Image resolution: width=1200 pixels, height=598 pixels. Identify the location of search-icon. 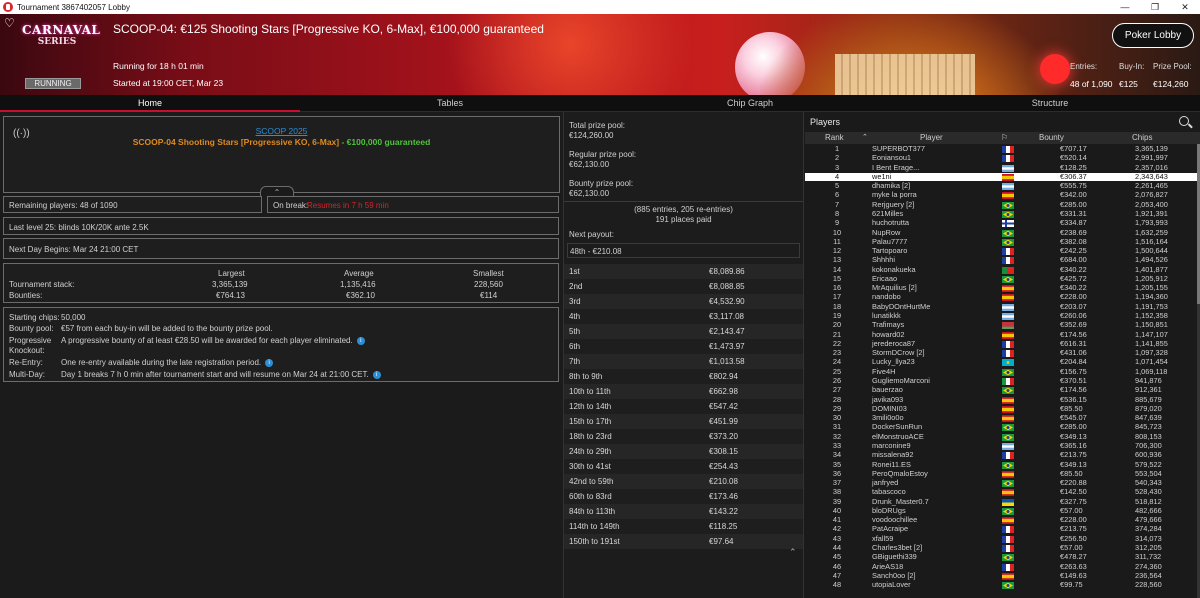
(1184, 121).